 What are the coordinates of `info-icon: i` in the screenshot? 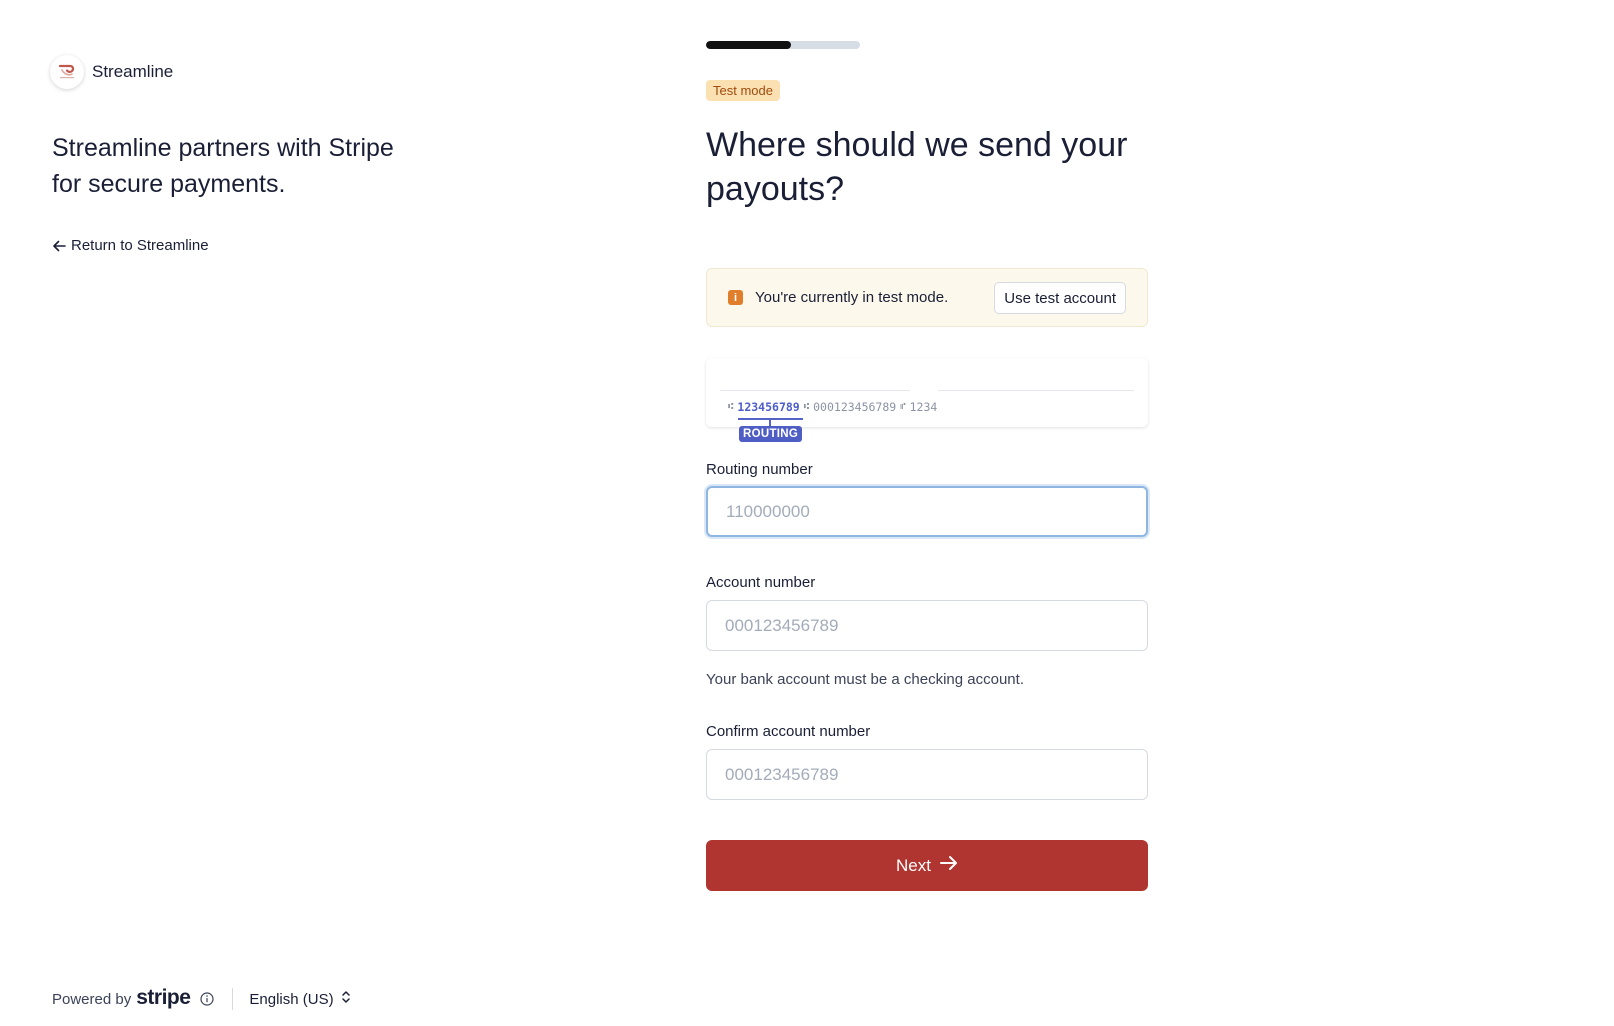 It's located at (735, 297).